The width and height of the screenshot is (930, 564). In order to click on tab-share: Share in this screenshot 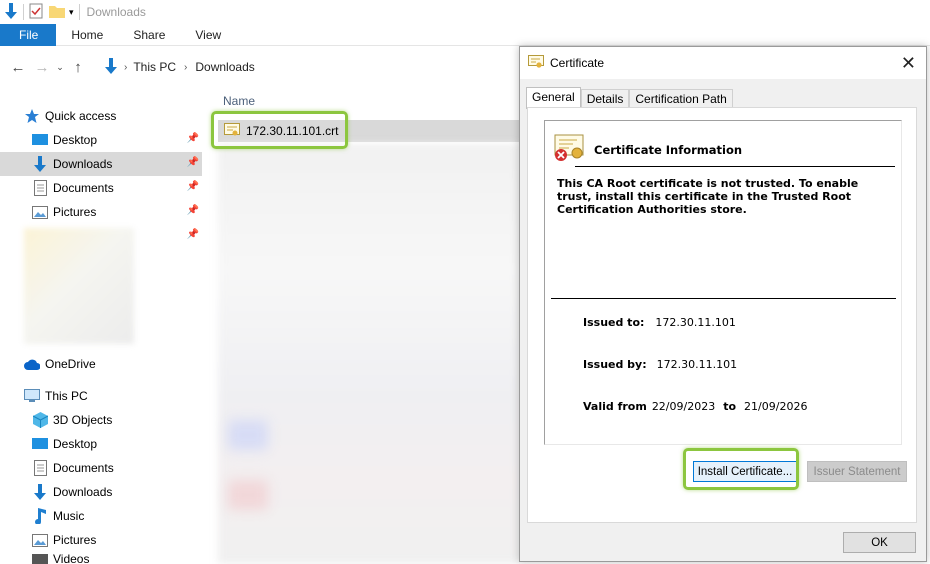, I will do `click(148, 35)`.